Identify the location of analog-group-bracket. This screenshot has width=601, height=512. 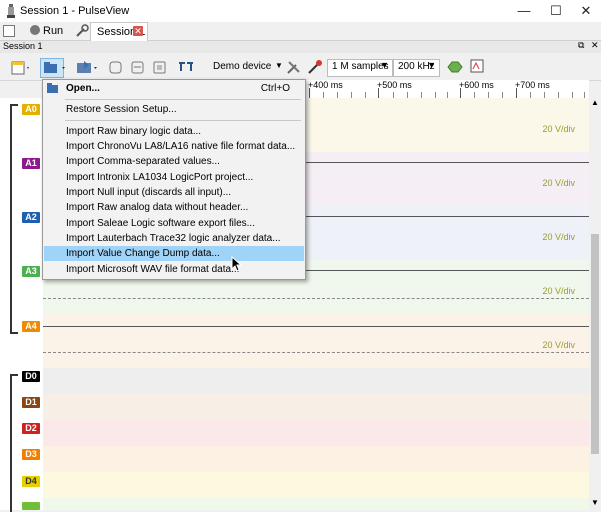
(14, 219).